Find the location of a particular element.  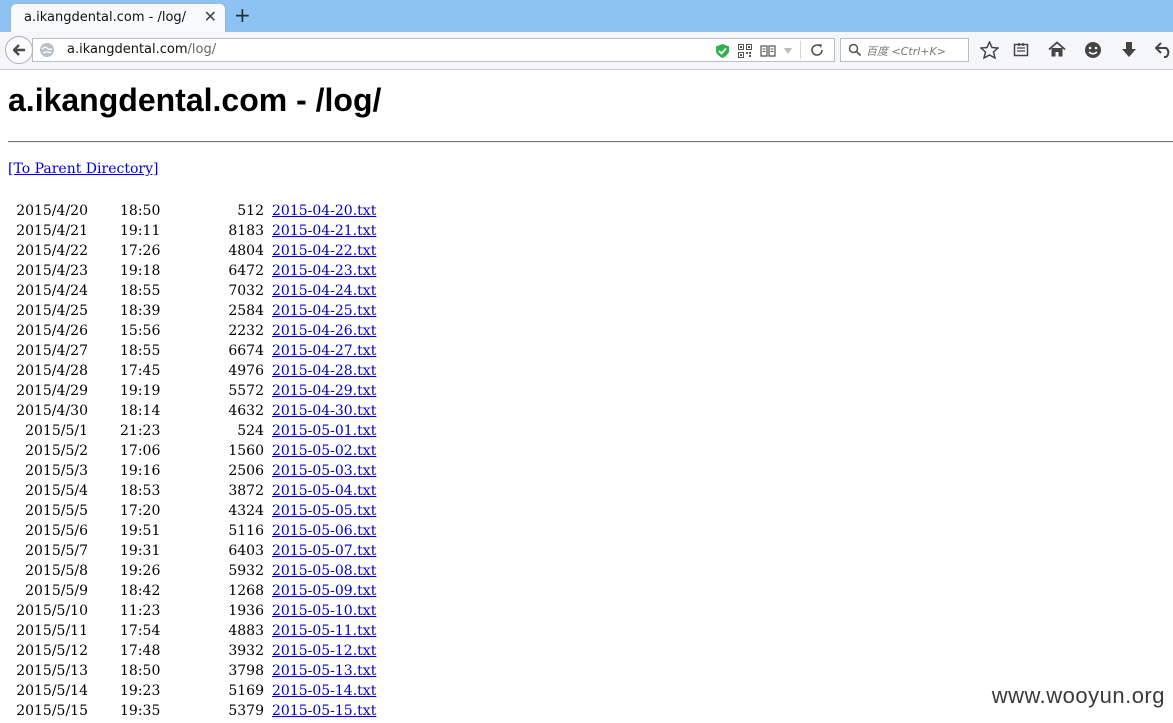

file-link: 2015-05-01.txt is located at coordinates (324, 431).